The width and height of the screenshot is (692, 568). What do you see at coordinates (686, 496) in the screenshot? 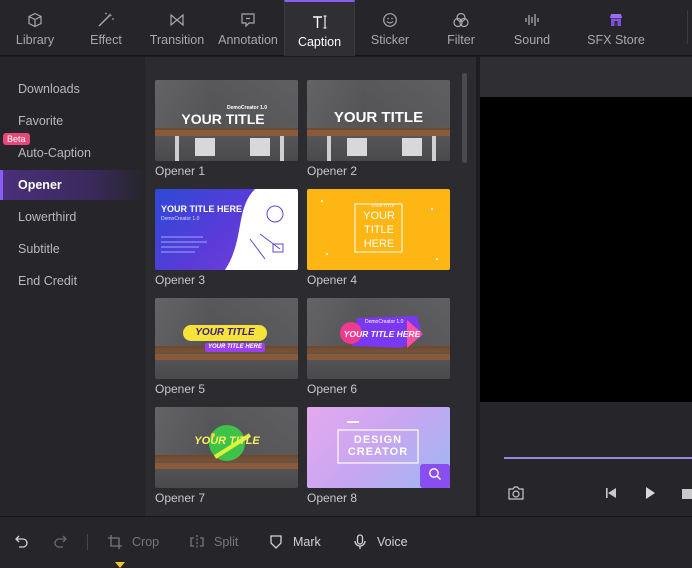
I see `stop-icon` at bounding box center [686, 496].